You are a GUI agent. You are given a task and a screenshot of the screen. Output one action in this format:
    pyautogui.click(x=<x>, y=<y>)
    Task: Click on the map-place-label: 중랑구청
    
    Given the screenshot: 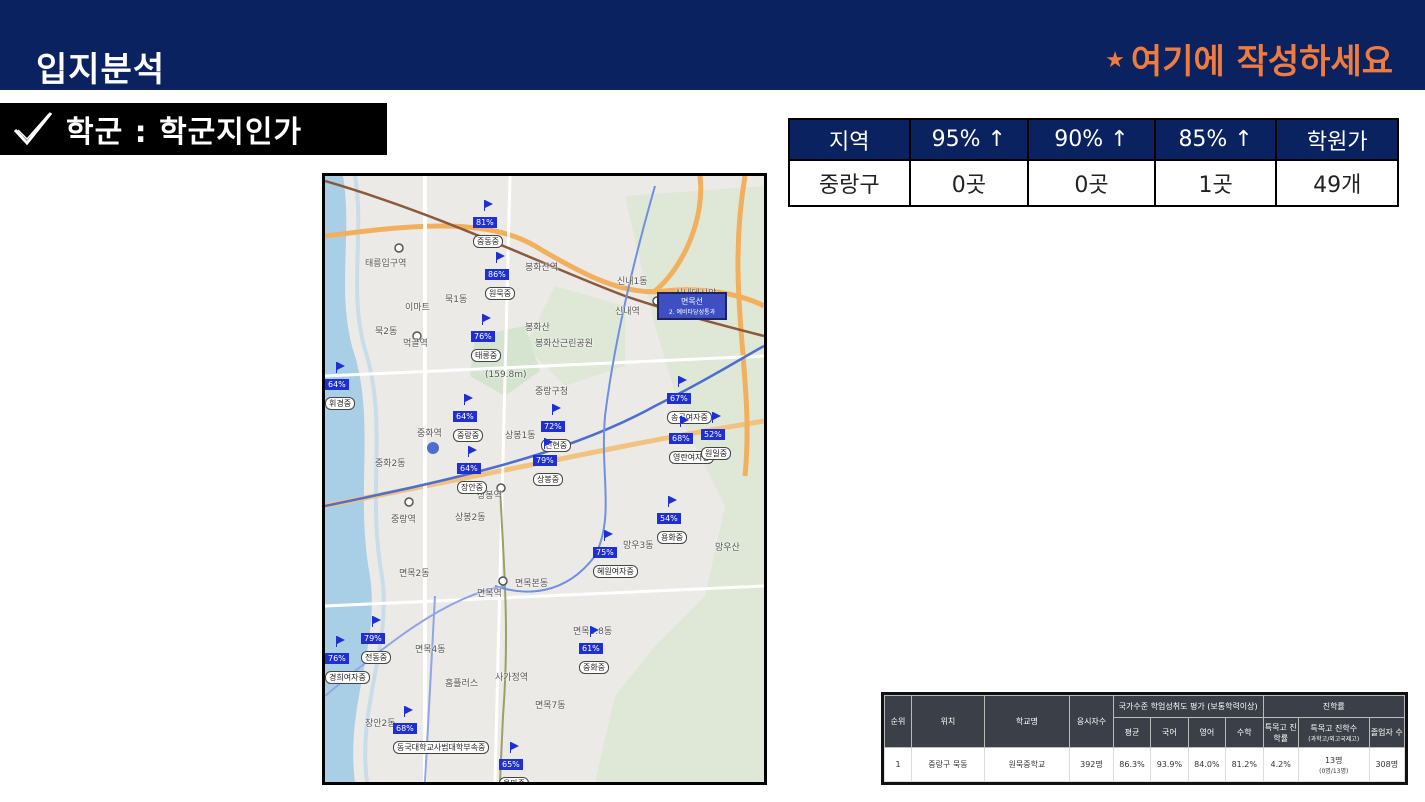 What is the action you would take?
    pyautogui.click(x=552, y=392)
    